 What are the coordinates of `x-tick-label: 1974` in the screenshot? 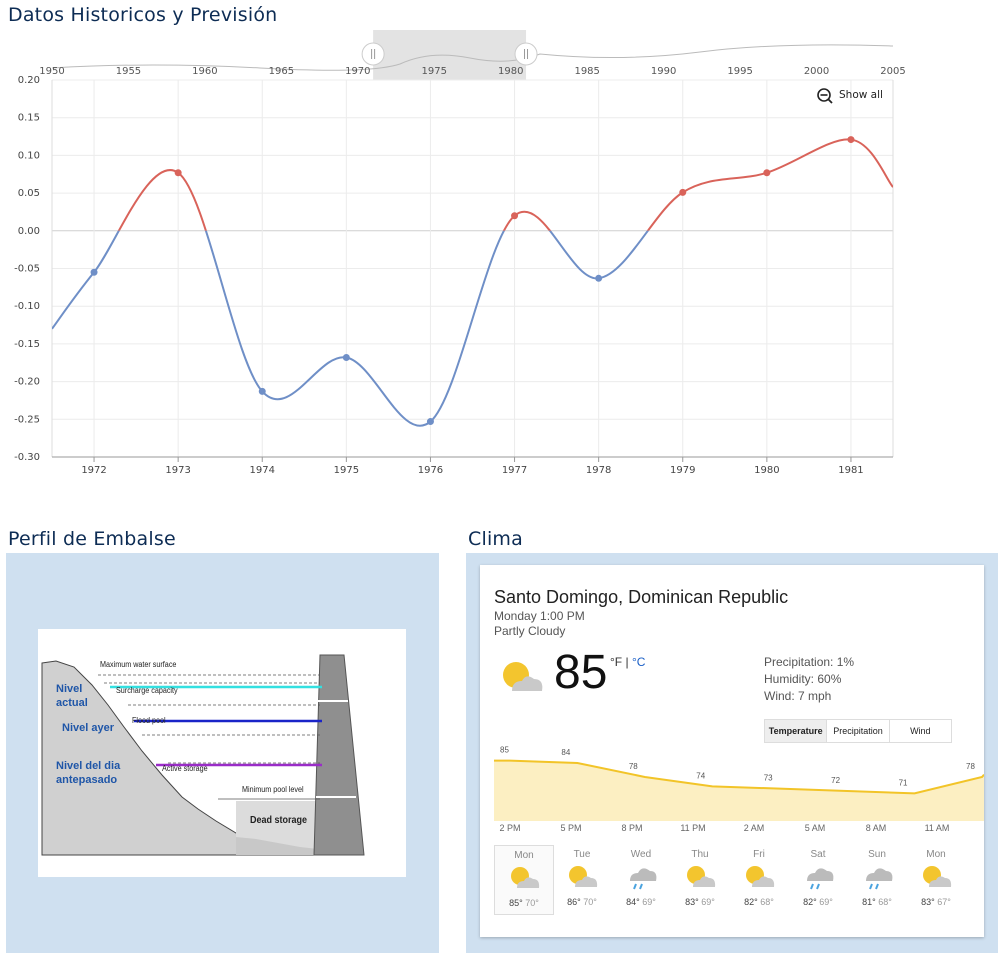 It's located at (262, 470).